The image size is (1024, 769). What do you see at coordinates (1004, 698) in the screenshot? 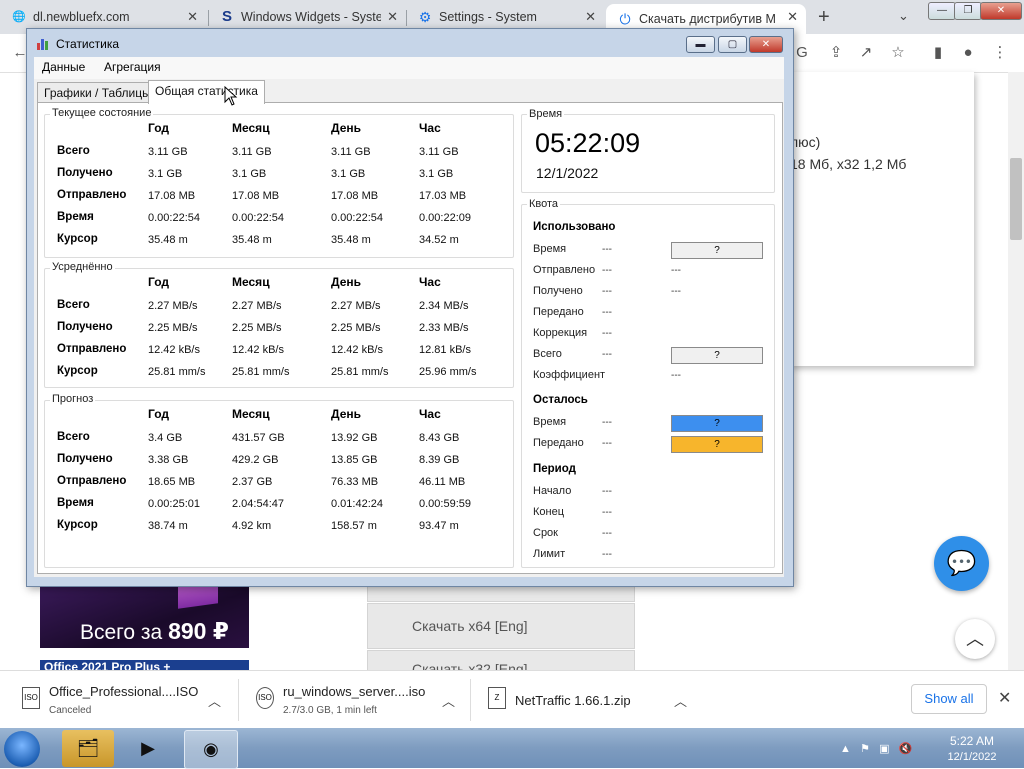
I see `close-downloads-bar-icon: ✕` at bounding box center [1004, 698].